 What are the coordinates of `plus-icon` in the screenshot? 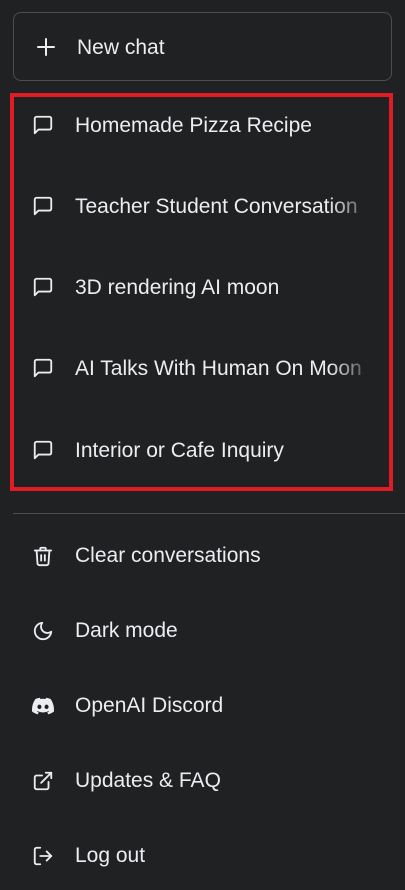 It's located at (46, 47).